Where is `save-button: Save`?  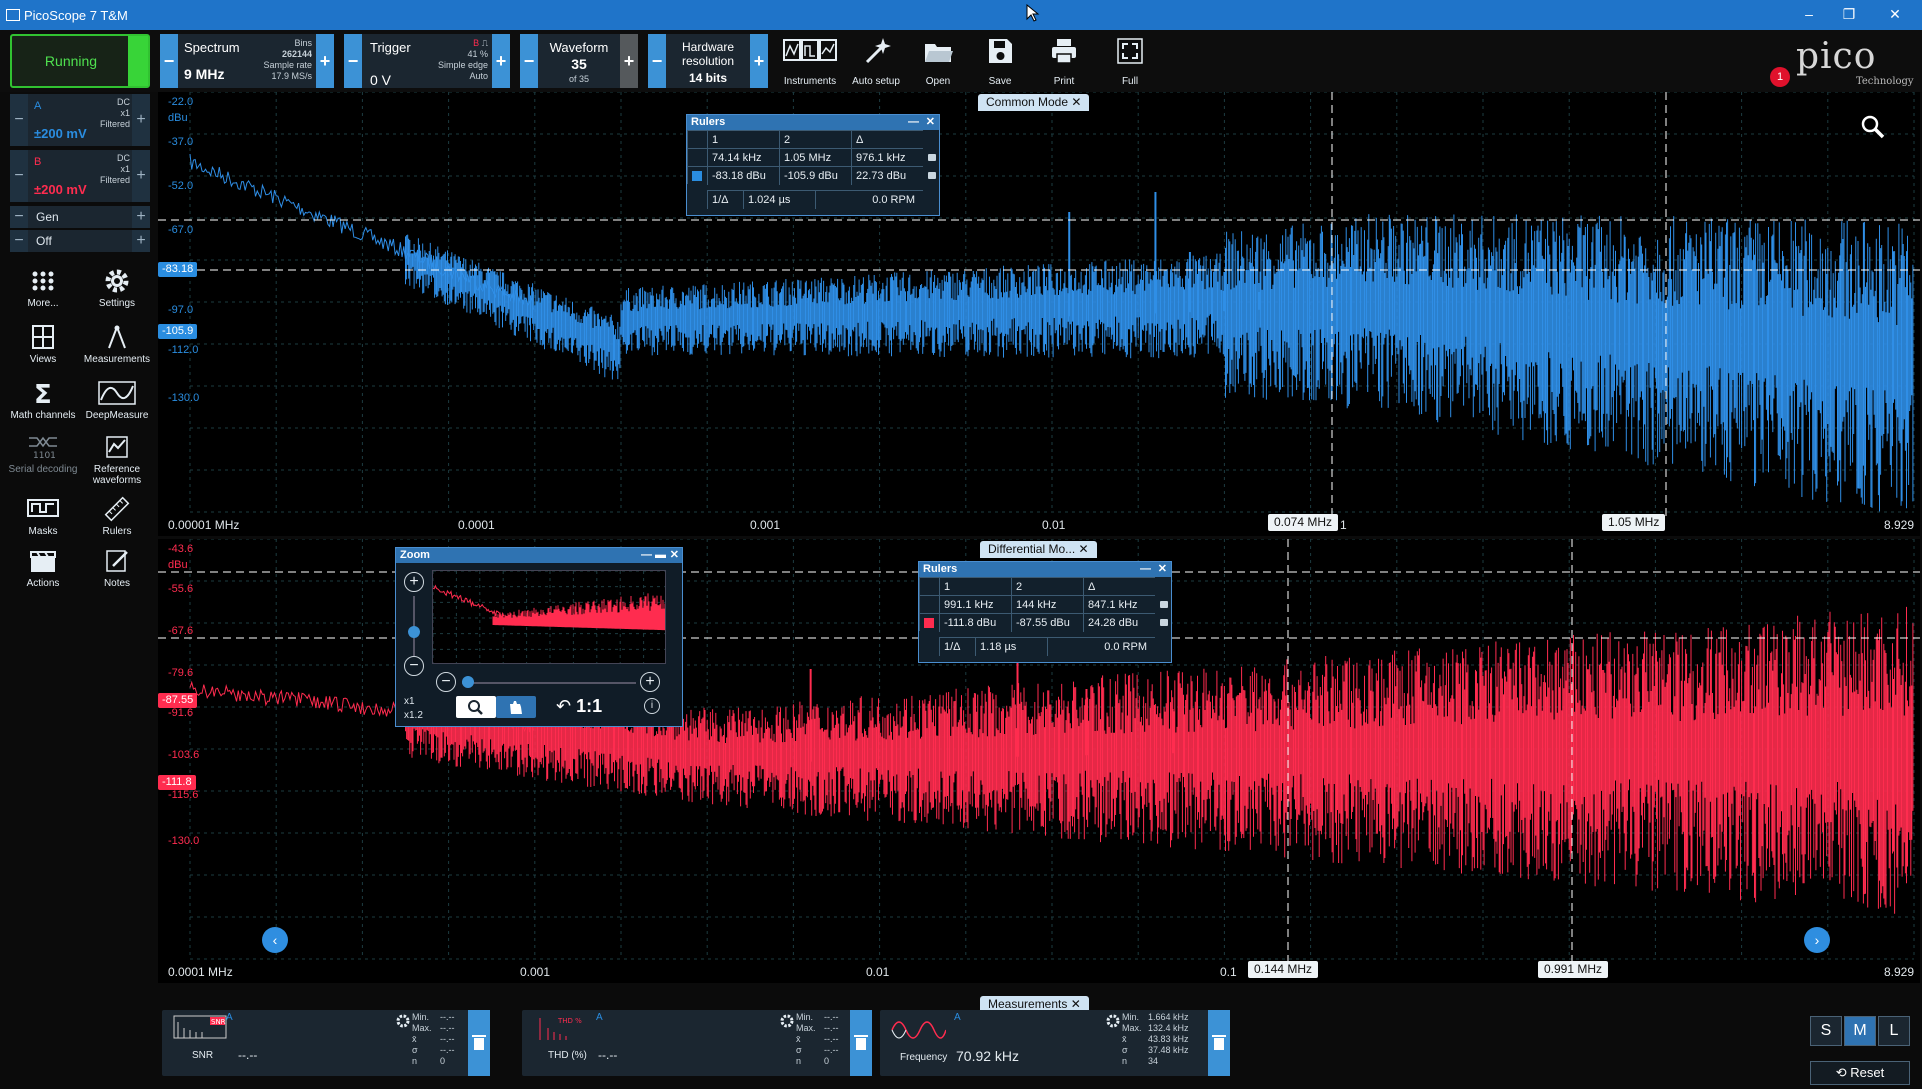
save-button: Save is located at coordinates (1000, 61).